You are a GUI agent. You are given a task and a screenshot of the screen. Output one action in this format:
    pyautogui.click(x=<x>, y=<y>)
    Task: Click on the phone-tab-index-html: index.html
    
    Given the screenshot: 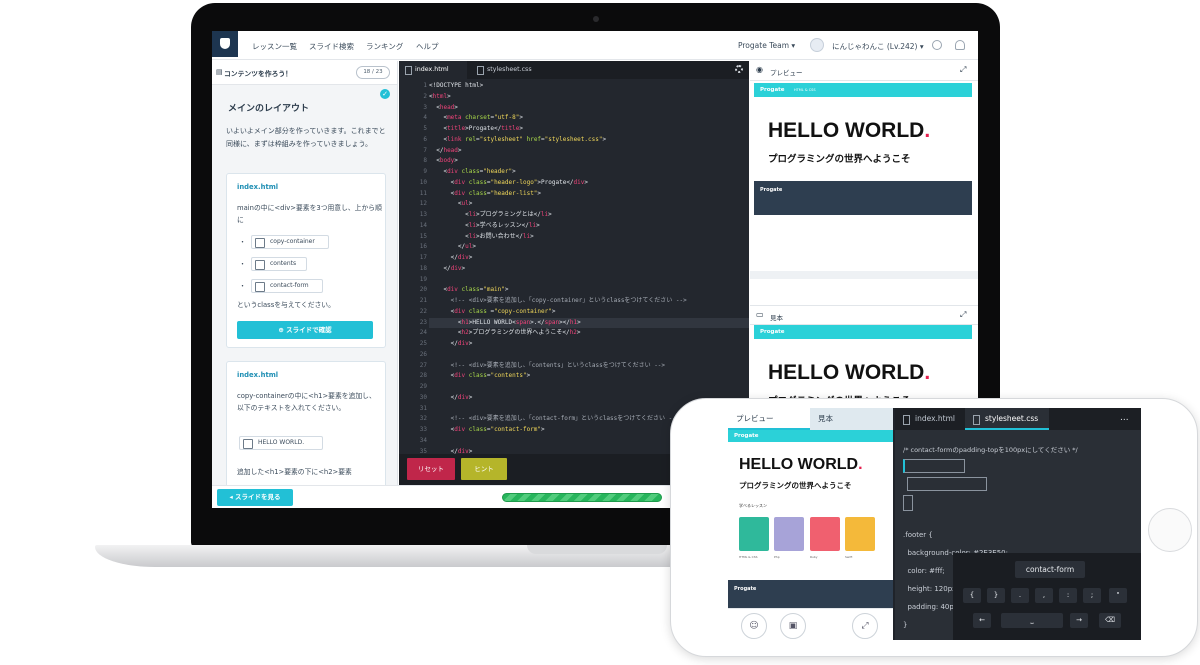 What is the action you would take?
    pyautogui.click(x=930, y=419)
    